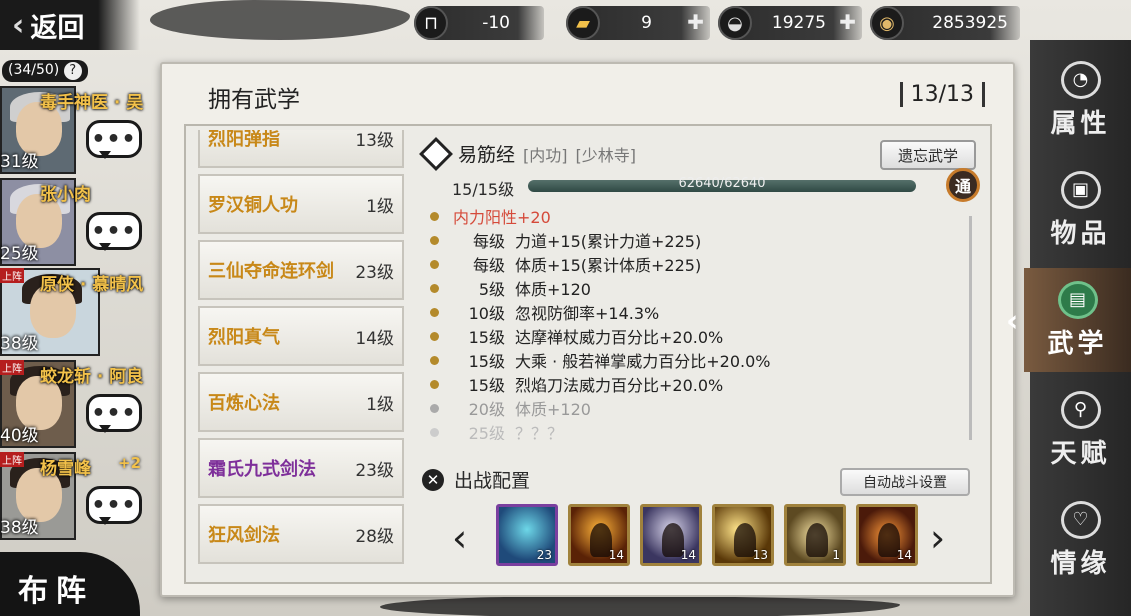 The width and height of the screenshot is (1131, 616). I want to click on skill-list-item: 三仙夺命连环剑 23级, so click(301, 270).